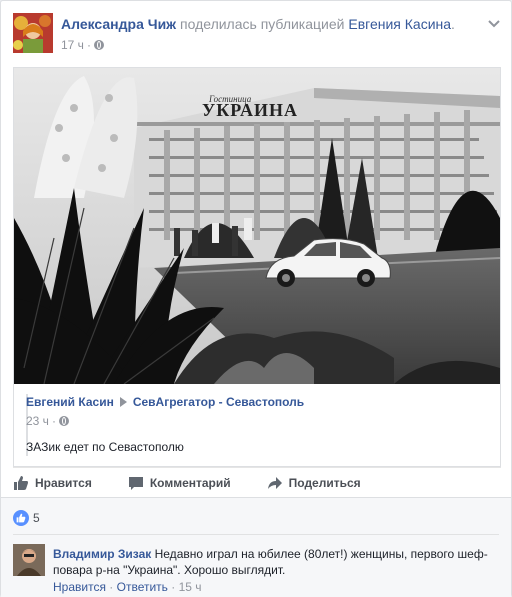 The height and width of the screenshot is (597, 512). What do you see at coordinates (79, 587) in the screenshot?
I see `comment-like-link: Нравится` at bounding box center [79, 587].